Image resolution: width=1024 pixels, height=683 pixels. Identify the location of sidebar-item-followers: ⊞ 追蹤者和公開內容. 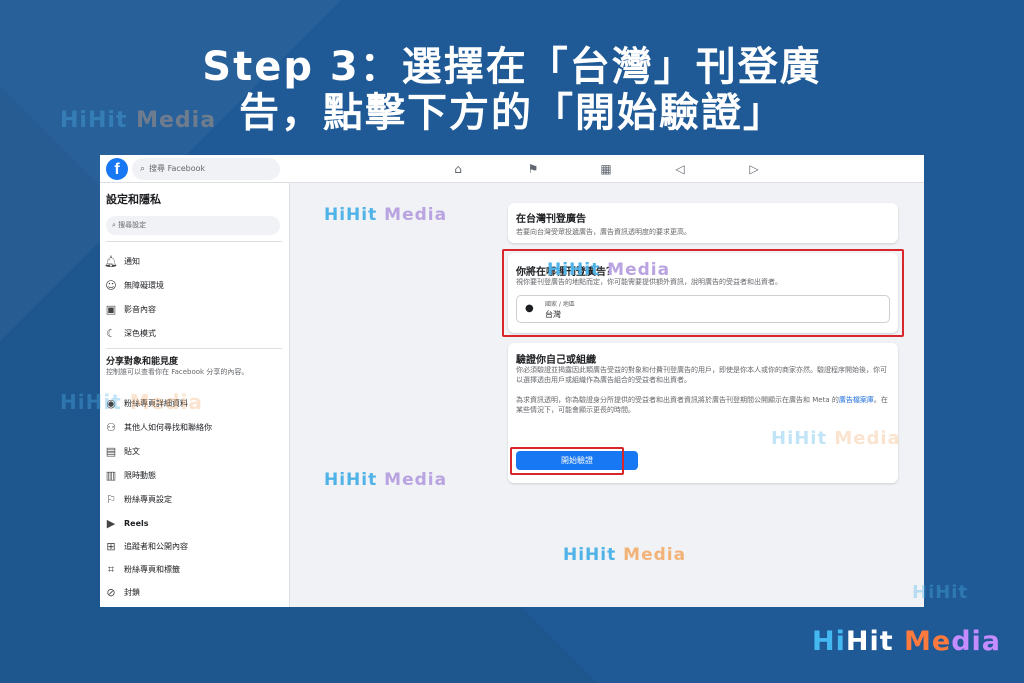
(146, 547).